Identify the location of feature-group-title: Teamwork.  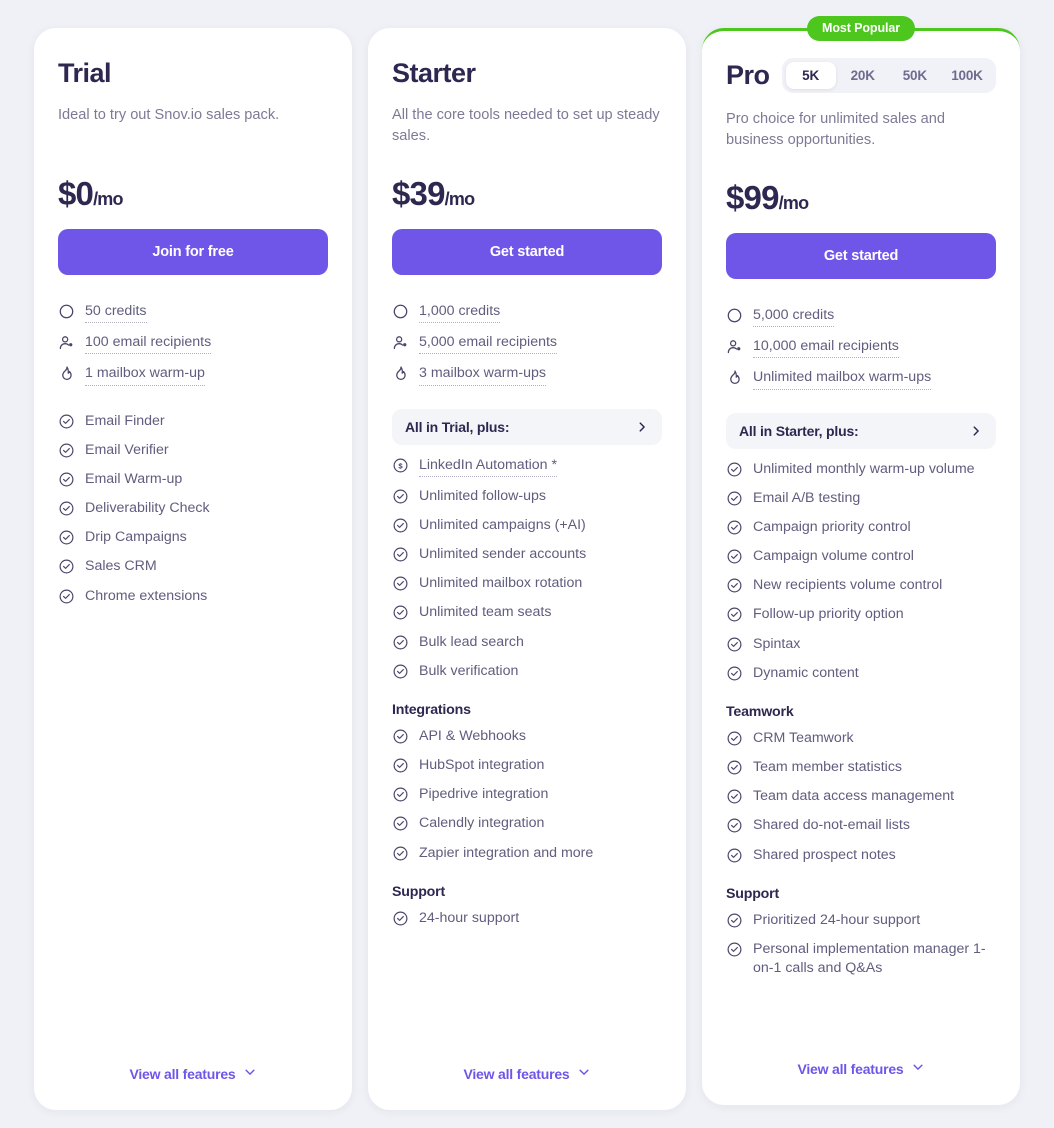
(760, 711).